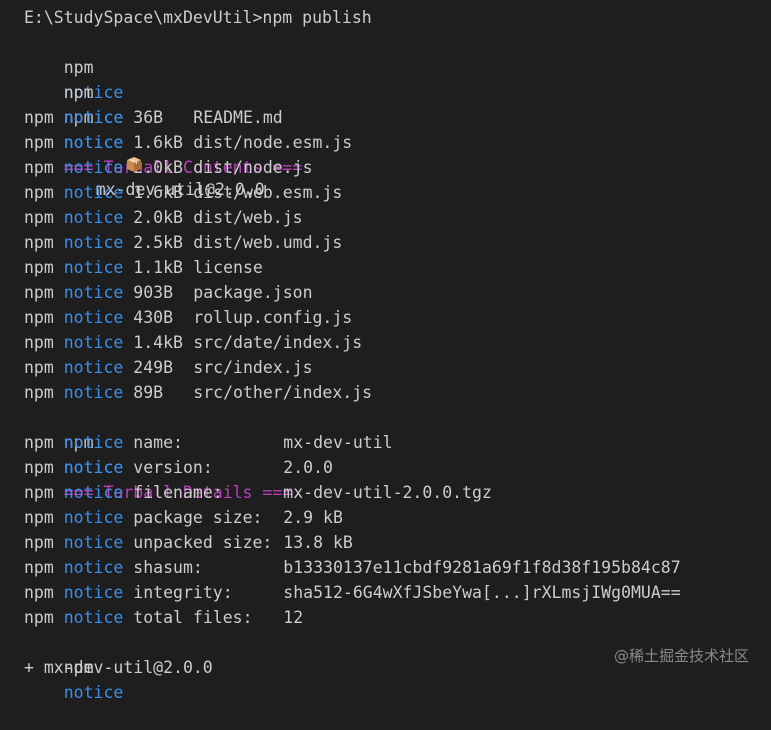 This screenshot has height=730, width=771. I want to click on file-path: dist/node.esm.js, so click(273, 142).